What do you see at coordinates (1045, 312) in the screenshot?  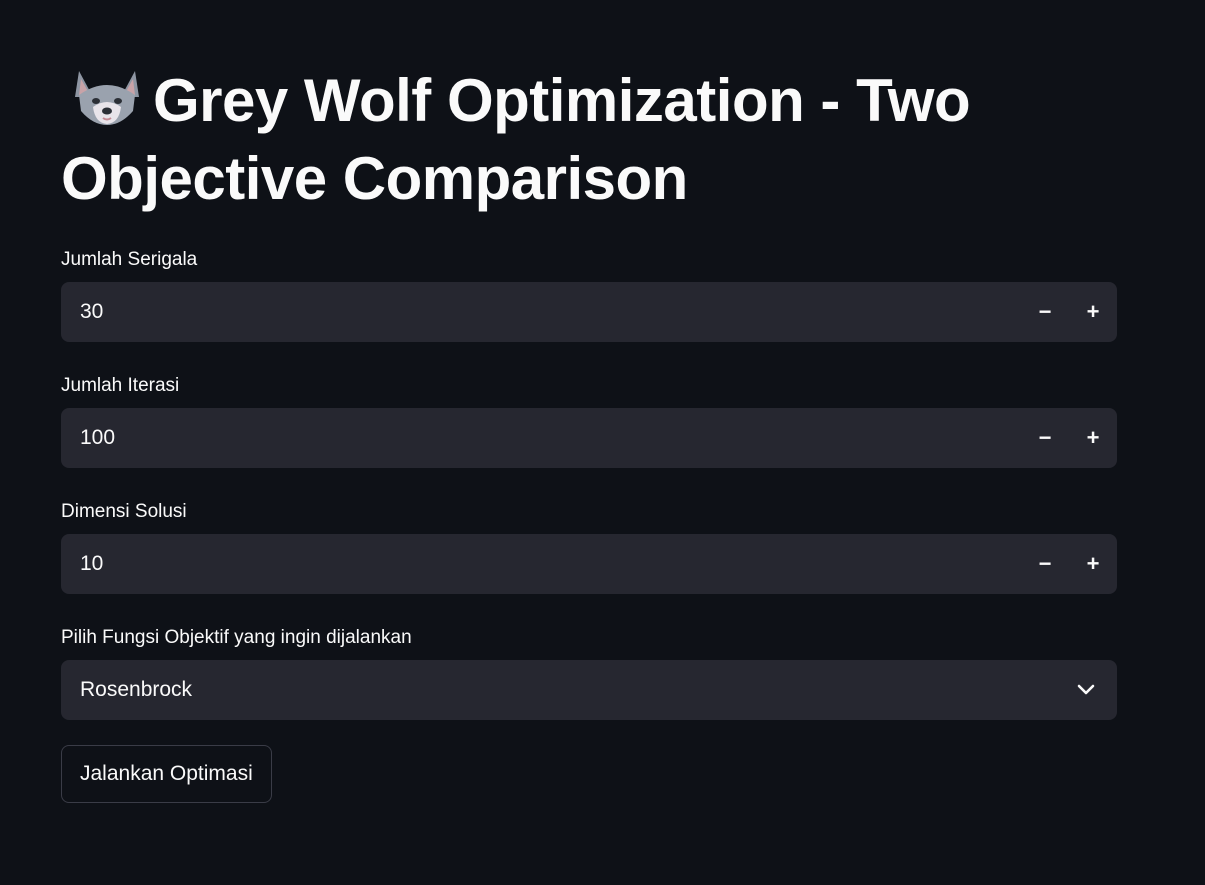 I see `wolves-decrement-button: −` at bounding box center [1045, 312].